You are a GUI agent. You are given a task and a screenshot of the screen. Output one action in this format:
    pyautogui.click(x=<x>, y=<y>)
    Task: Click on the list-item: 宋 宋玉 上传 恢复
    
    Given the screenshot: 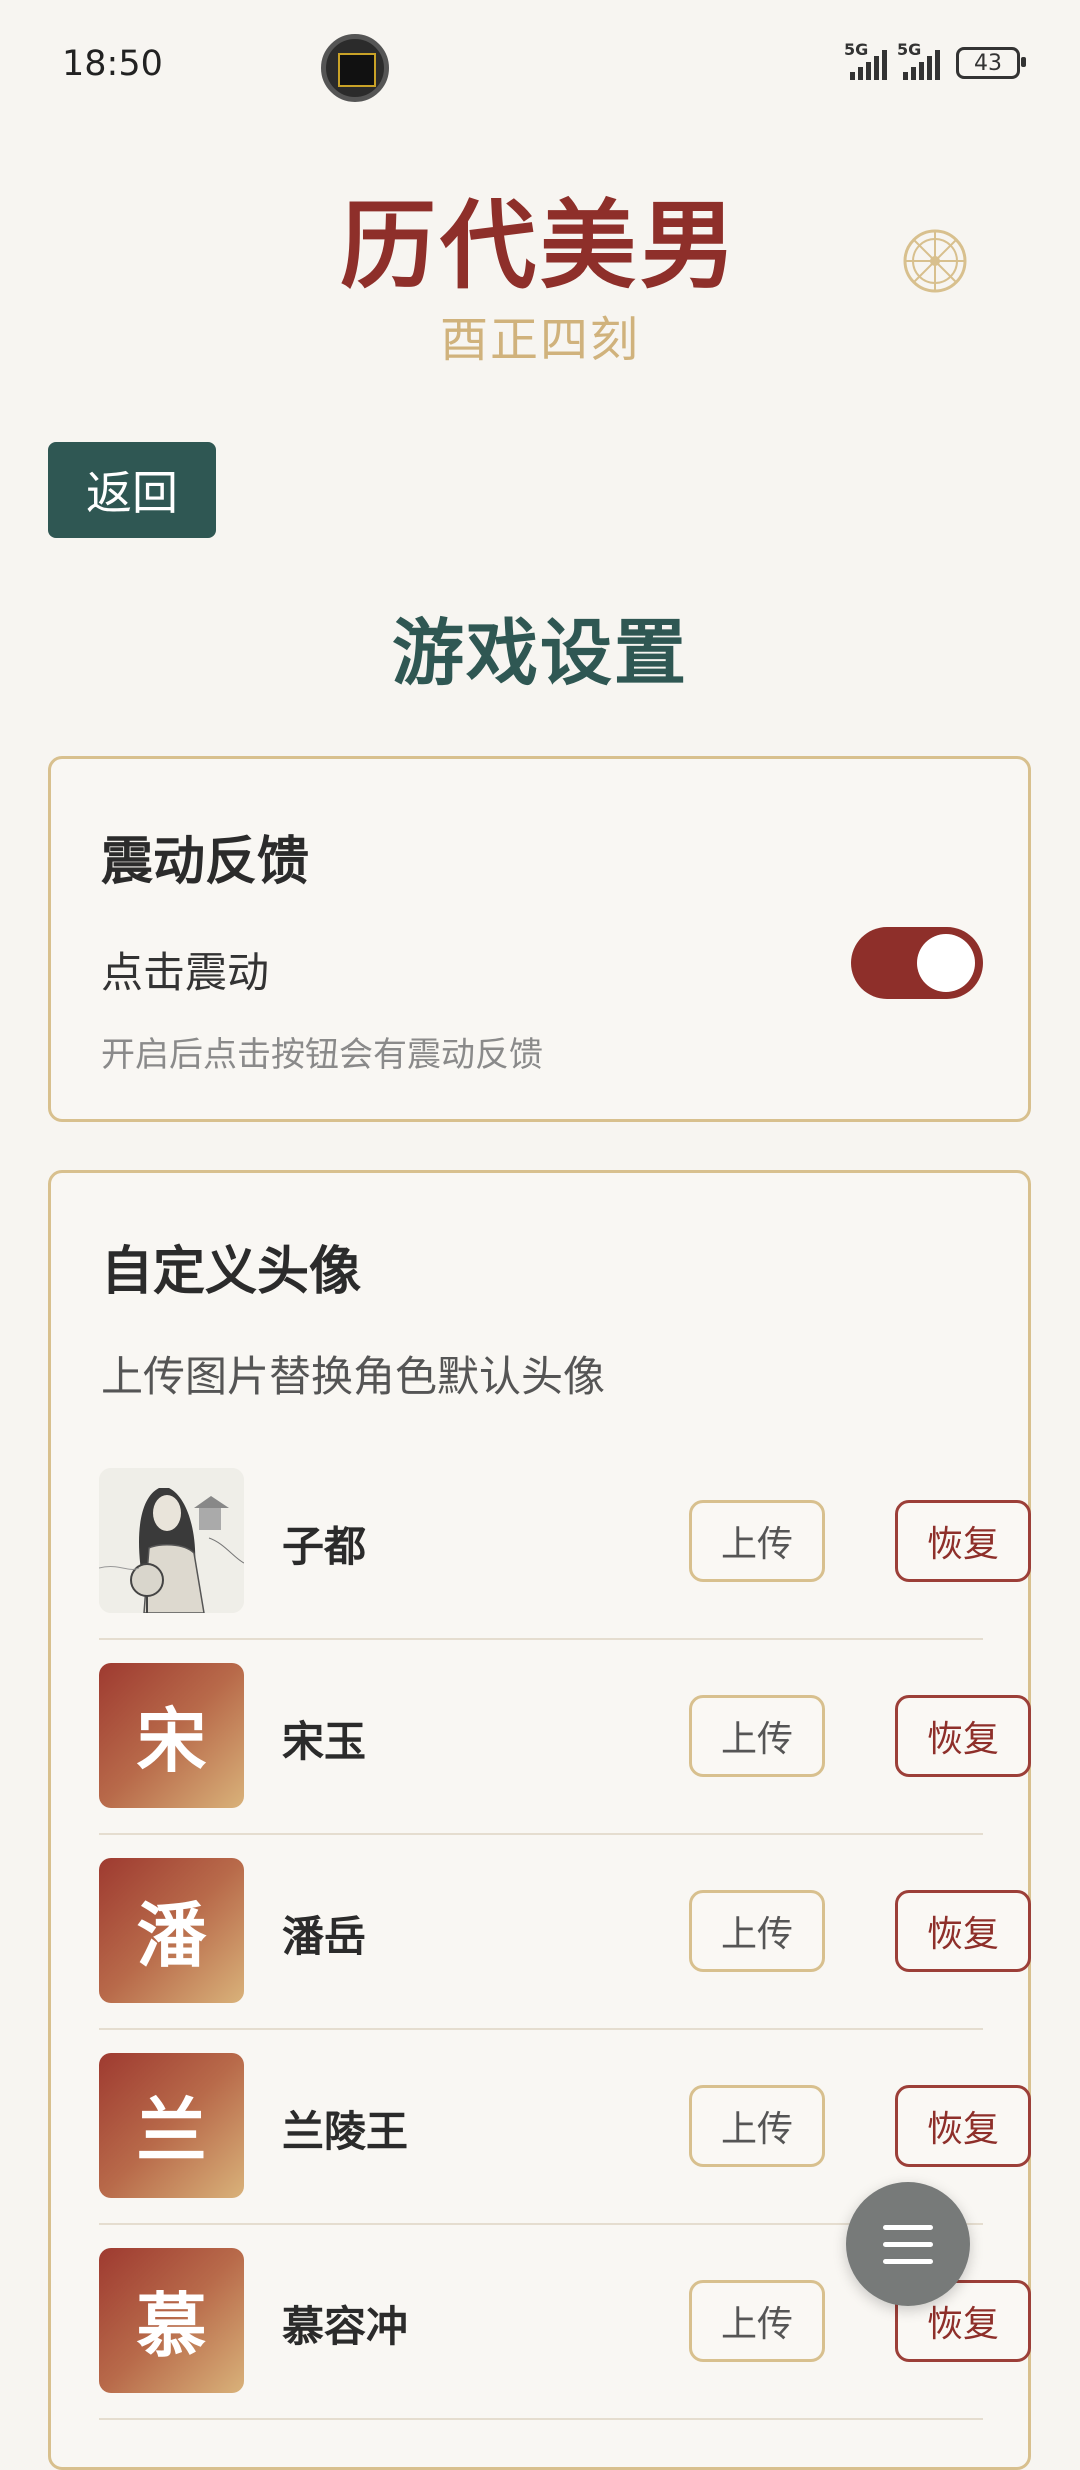 What is the action you would take?
    pyautogui.click(x=565, y=1736)
    